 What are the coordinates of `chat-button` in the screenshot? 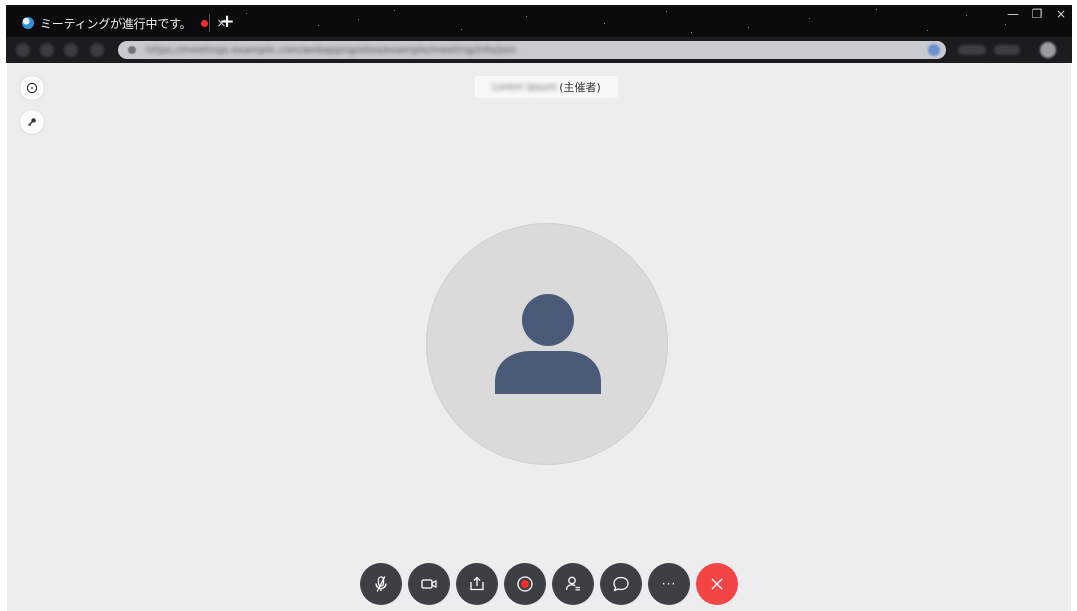 It's located at (621, 584).